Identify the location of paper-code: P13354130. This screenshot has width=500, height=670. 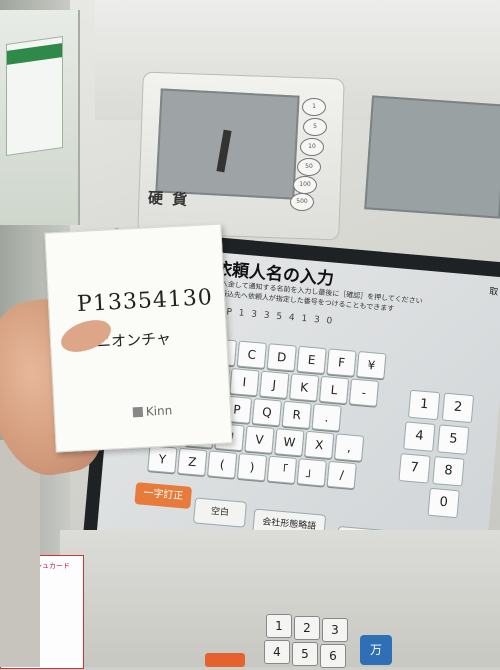
(145, 301).